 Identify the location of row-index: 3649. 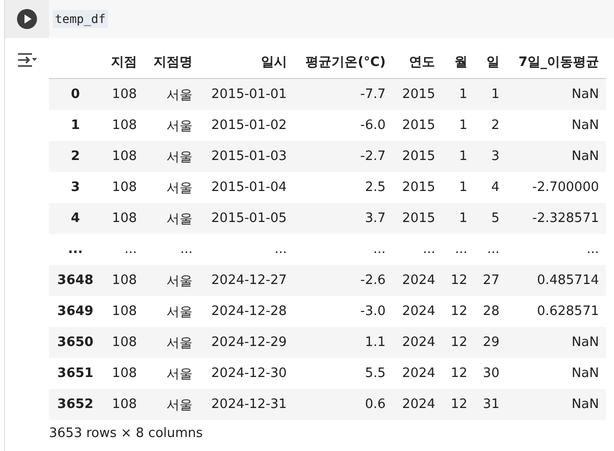
(75, 311).